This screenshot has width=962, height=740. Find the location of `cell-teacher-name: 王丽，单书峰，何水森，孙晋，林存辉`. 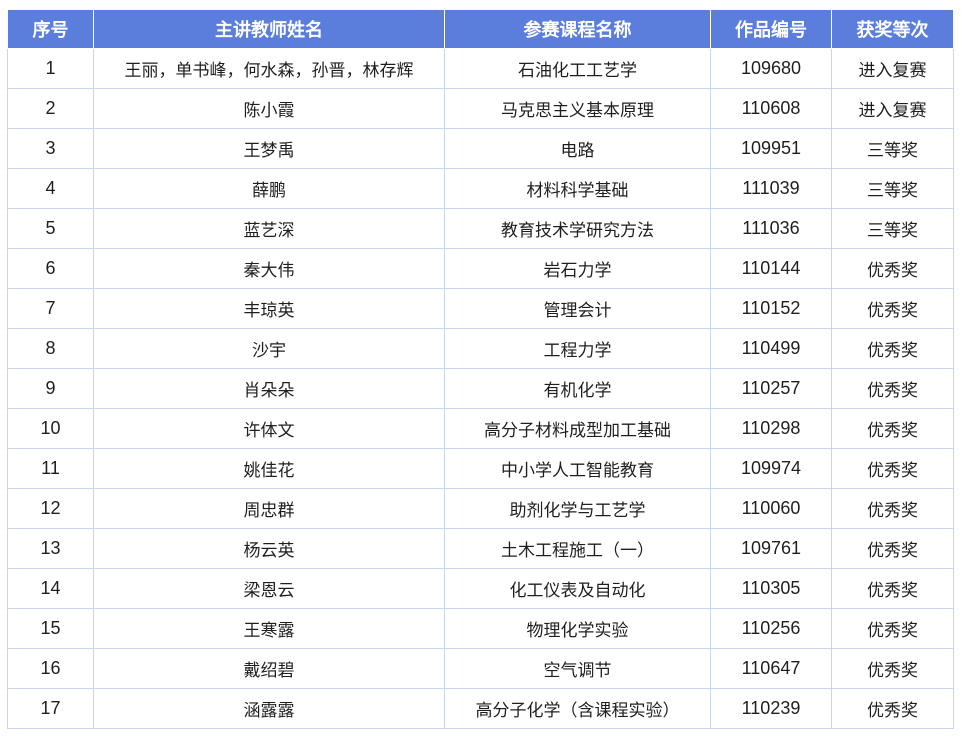

cell-teacher-name: 王丽，单书峰，何水森，孙晋，林存辉 is located at coordinates (269, 68).